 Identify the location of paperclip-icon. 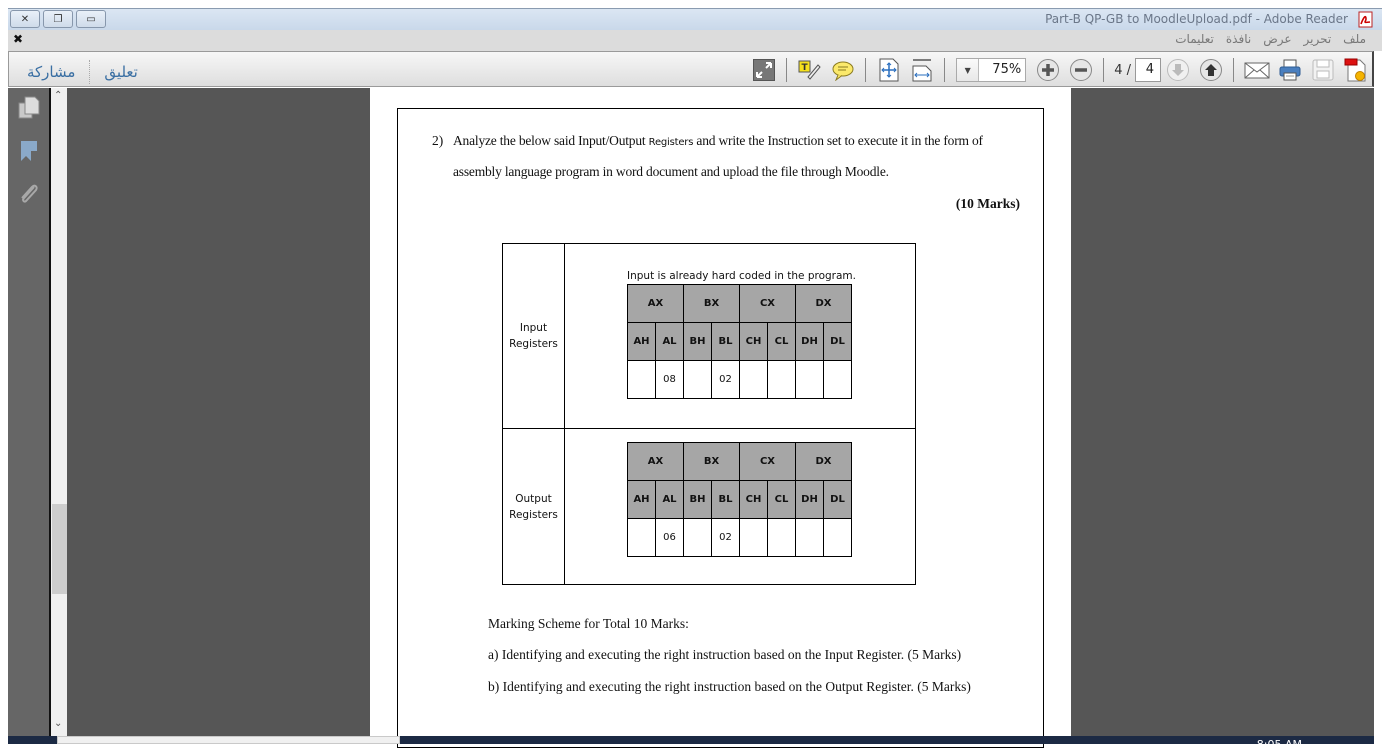
(29, 193).